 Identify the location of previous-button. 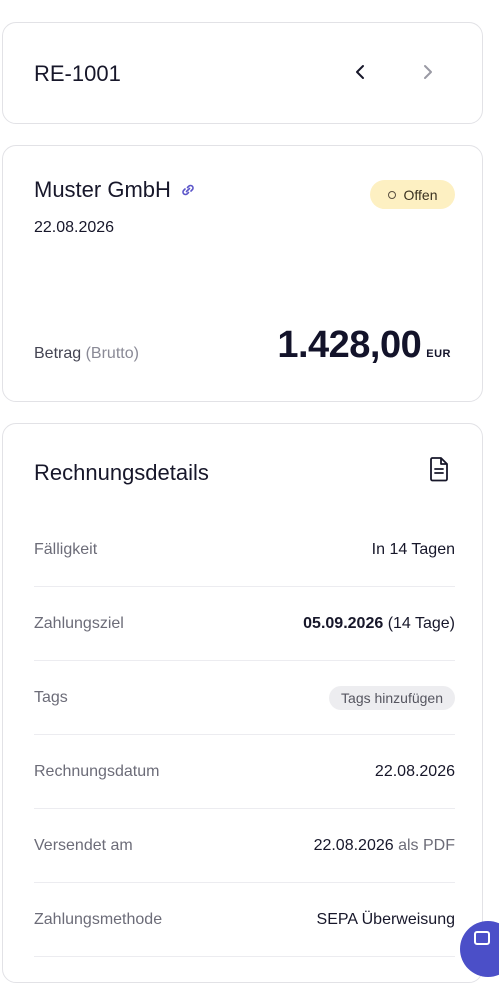
(361, 72).